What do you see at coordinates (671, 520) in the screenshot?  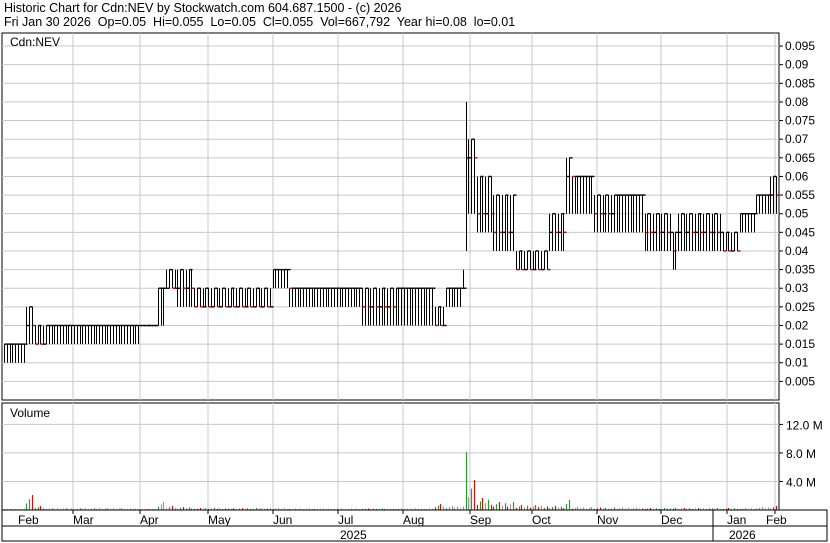 I see `month-label: Dec` at bounding box center [671, 520].